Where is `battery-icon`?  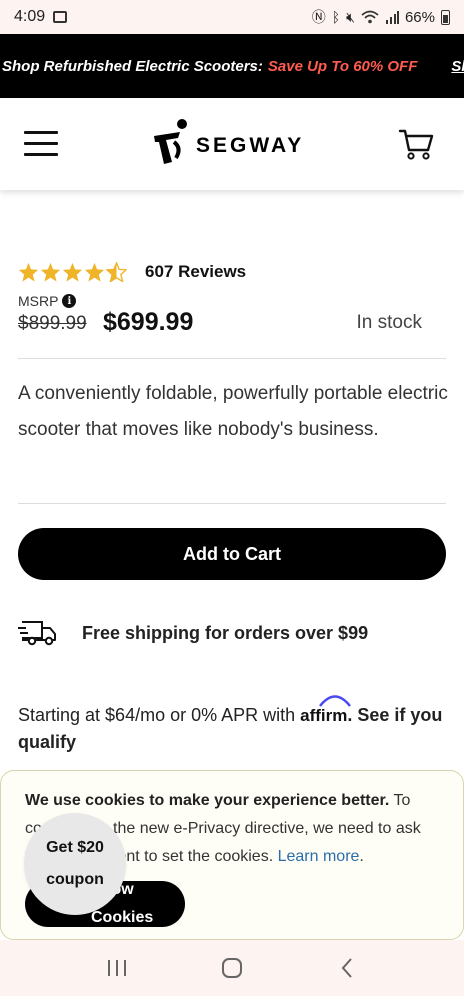 battery-icon is located at coordinates (445, 17).